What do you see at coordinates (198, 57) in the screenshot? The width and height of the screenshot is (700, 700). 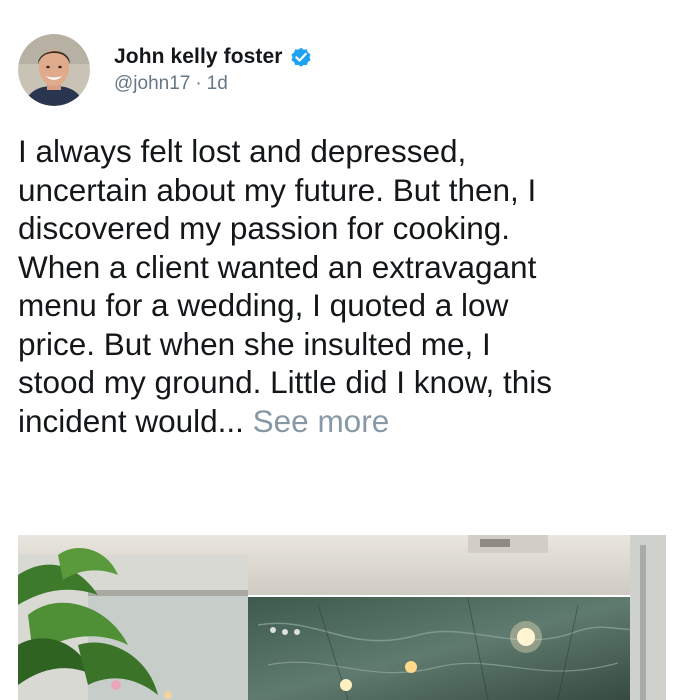 I see `author-name: John kelly foster` at bounding box center [198, 57].